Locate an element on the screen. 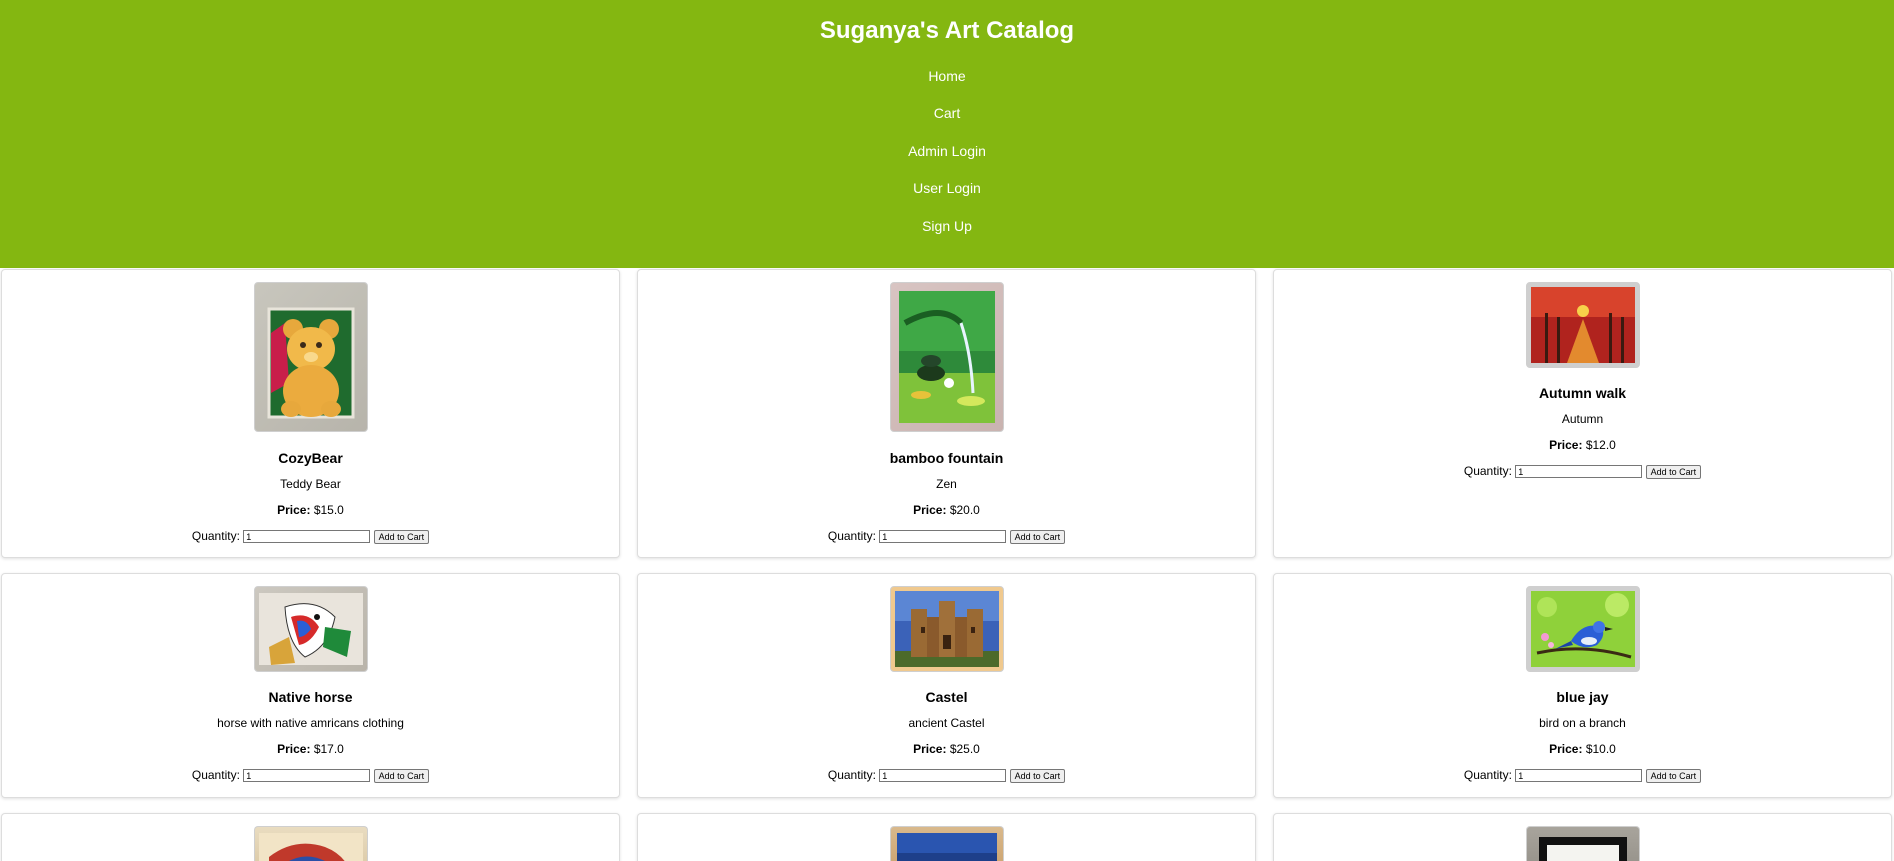 The width and height of the screenshot is (1894, 861). bamboo-fountain-painting-icon is located at coordinates (946, 357).